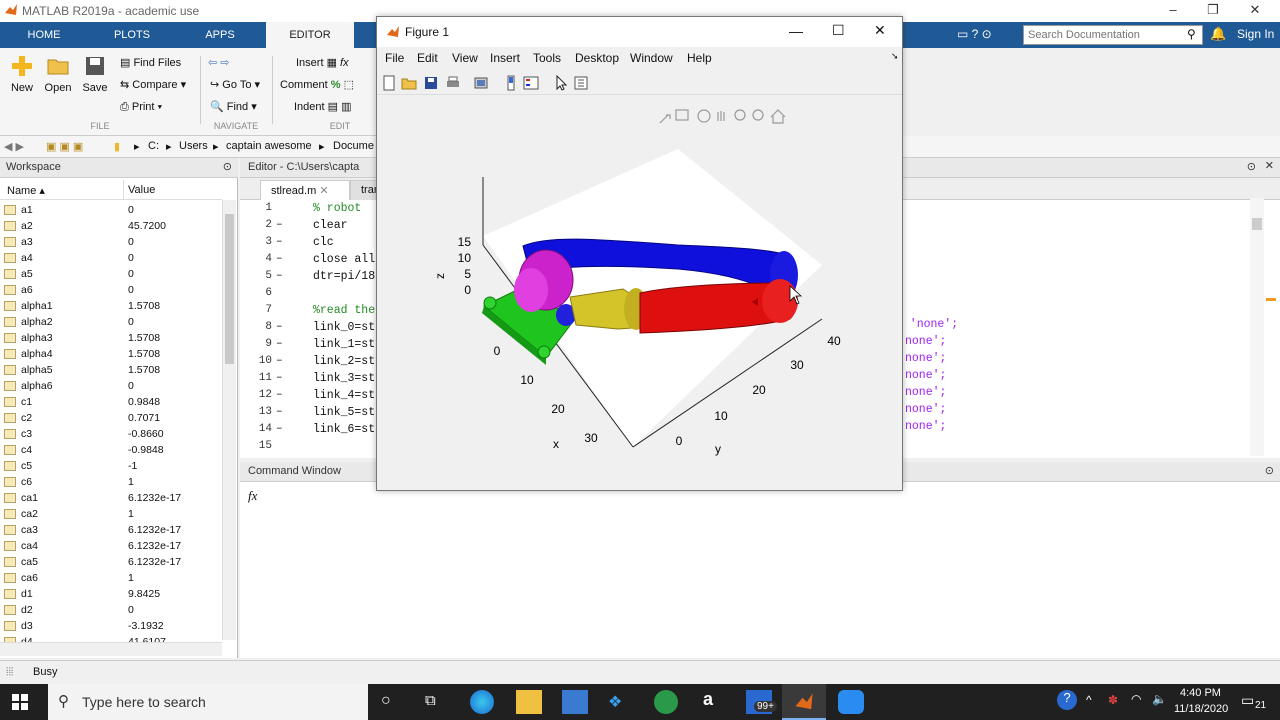  What do you see at coordinates (208, 702) in the screenshot?
I see `taskbar-search-box: ⚲ Type here to search` at bounding box center [208, 702].